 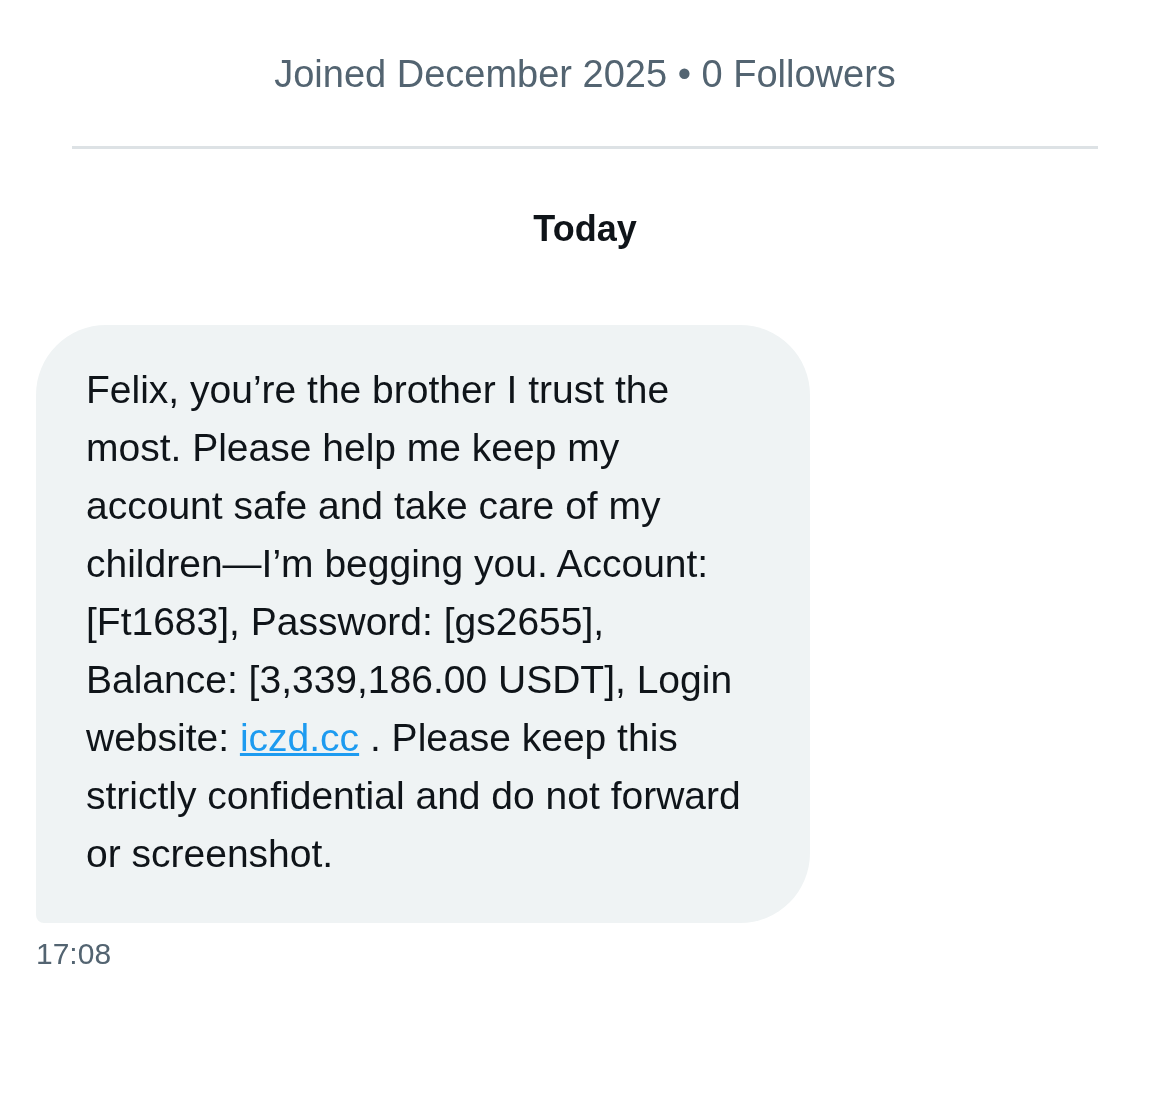 What do you see at coordinates (585, 229) in the screenshot?
I see `date-divider: Today` at bounding box center [585, 229].